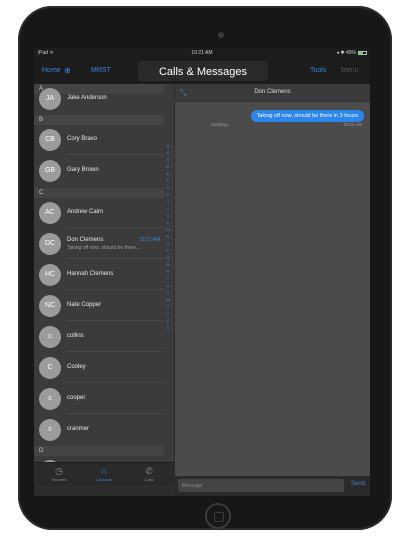 The width and height of the screenshot is (401, 536). I want to click on contact-name: Nate Copper, so click(84, 305).